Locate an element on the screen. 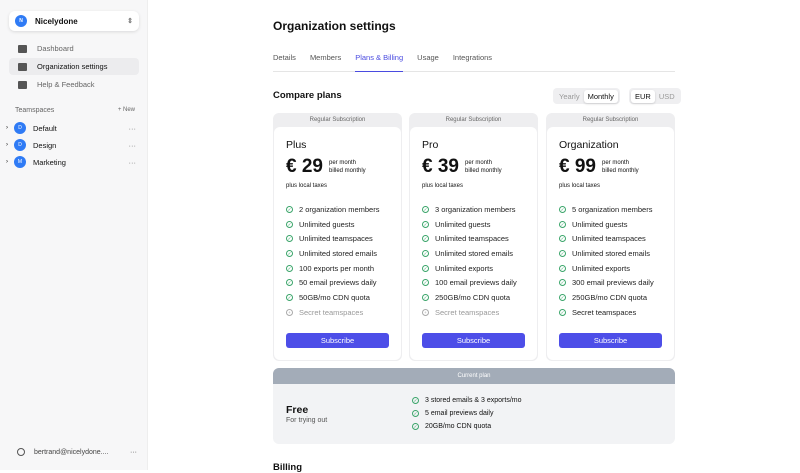  nav-organization-settings: Organization settings is located at coordinates (74, 66).